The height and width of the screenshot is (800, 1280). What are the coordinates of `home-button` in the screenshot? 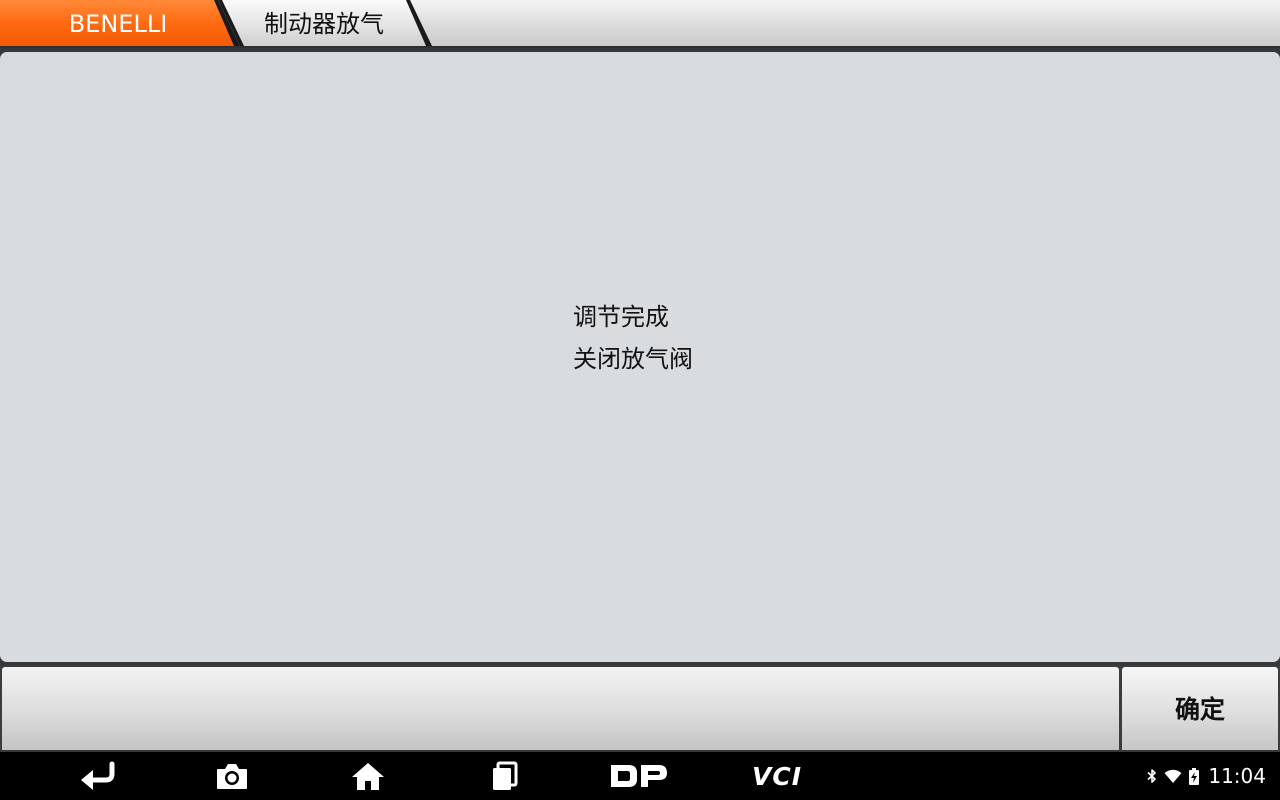 It's located at (368, 776).